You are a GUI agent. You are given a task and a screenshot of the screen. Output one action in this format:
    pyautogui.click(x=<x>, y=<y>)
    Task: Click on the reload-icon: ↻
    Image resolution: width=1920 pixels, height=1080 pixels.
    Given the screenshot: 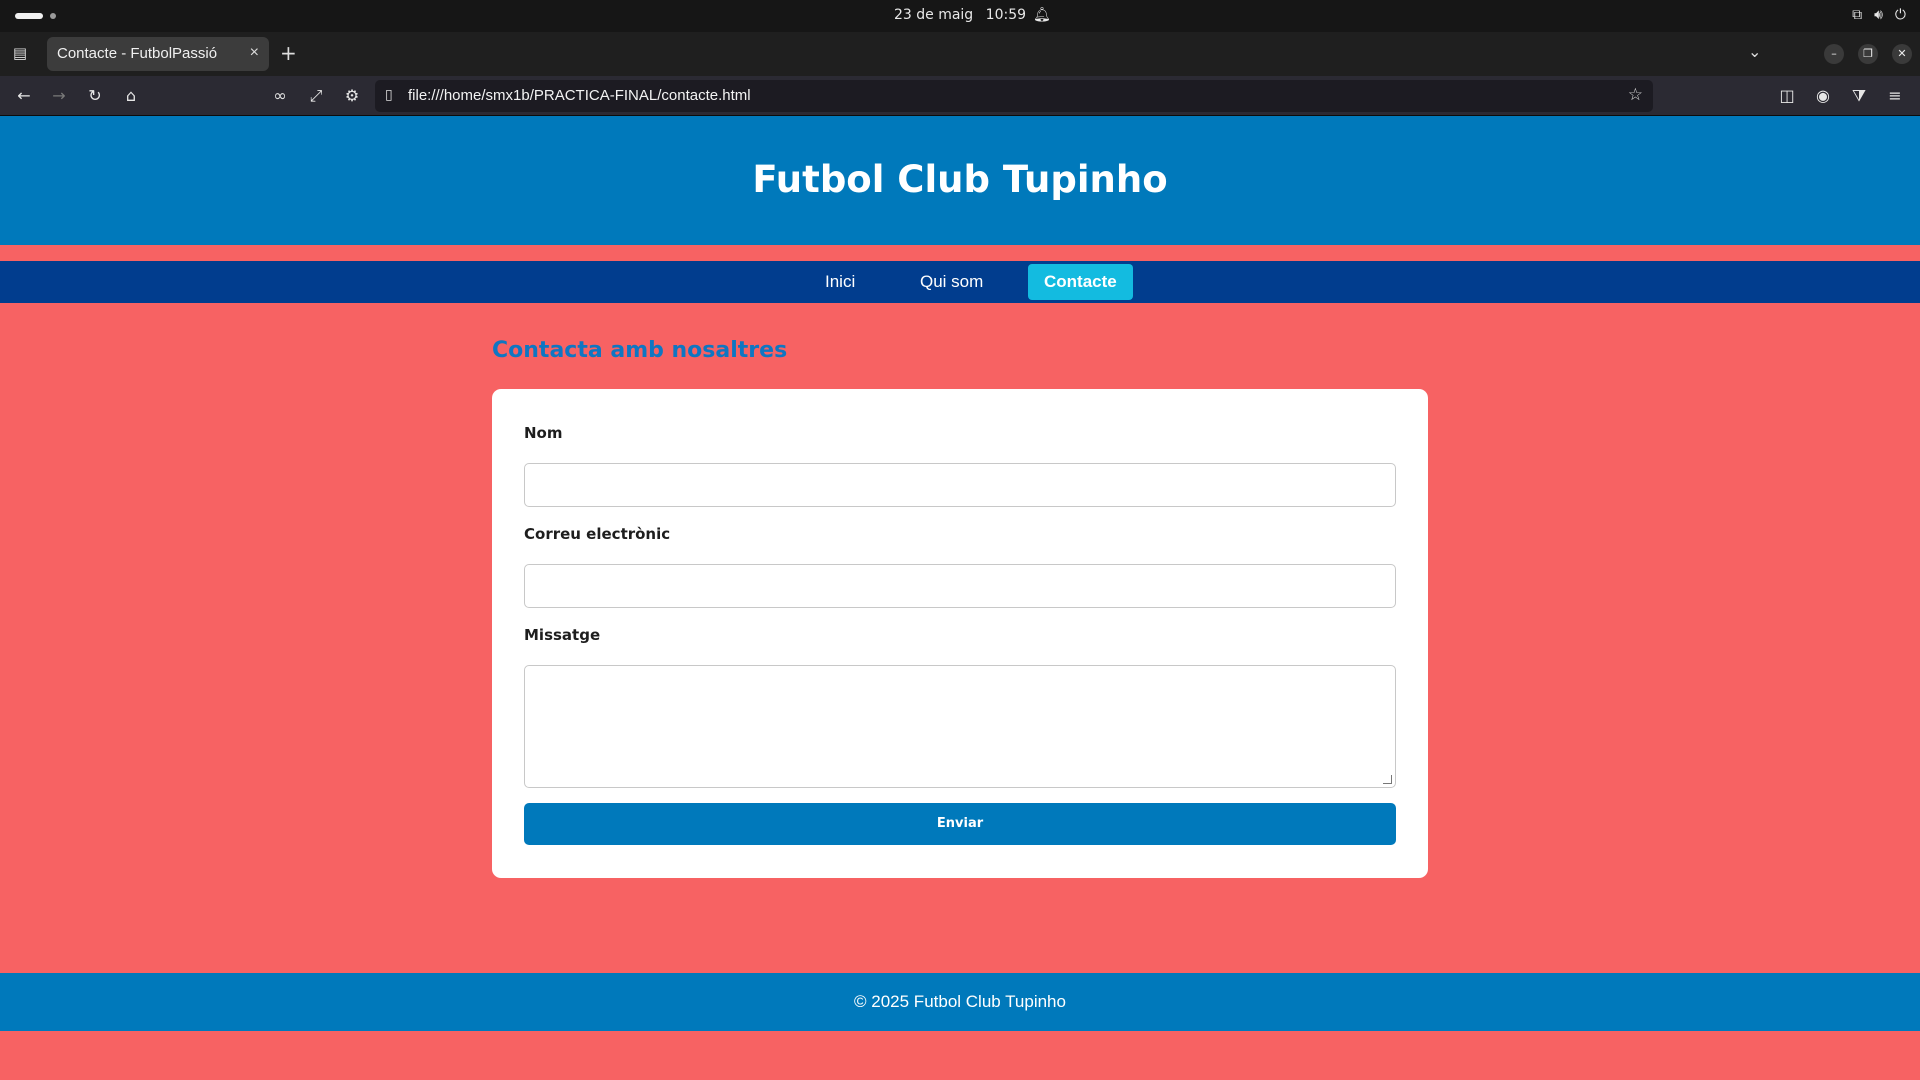 What is the action you would take?
    pyautogui.click(x=95, y=96)
    